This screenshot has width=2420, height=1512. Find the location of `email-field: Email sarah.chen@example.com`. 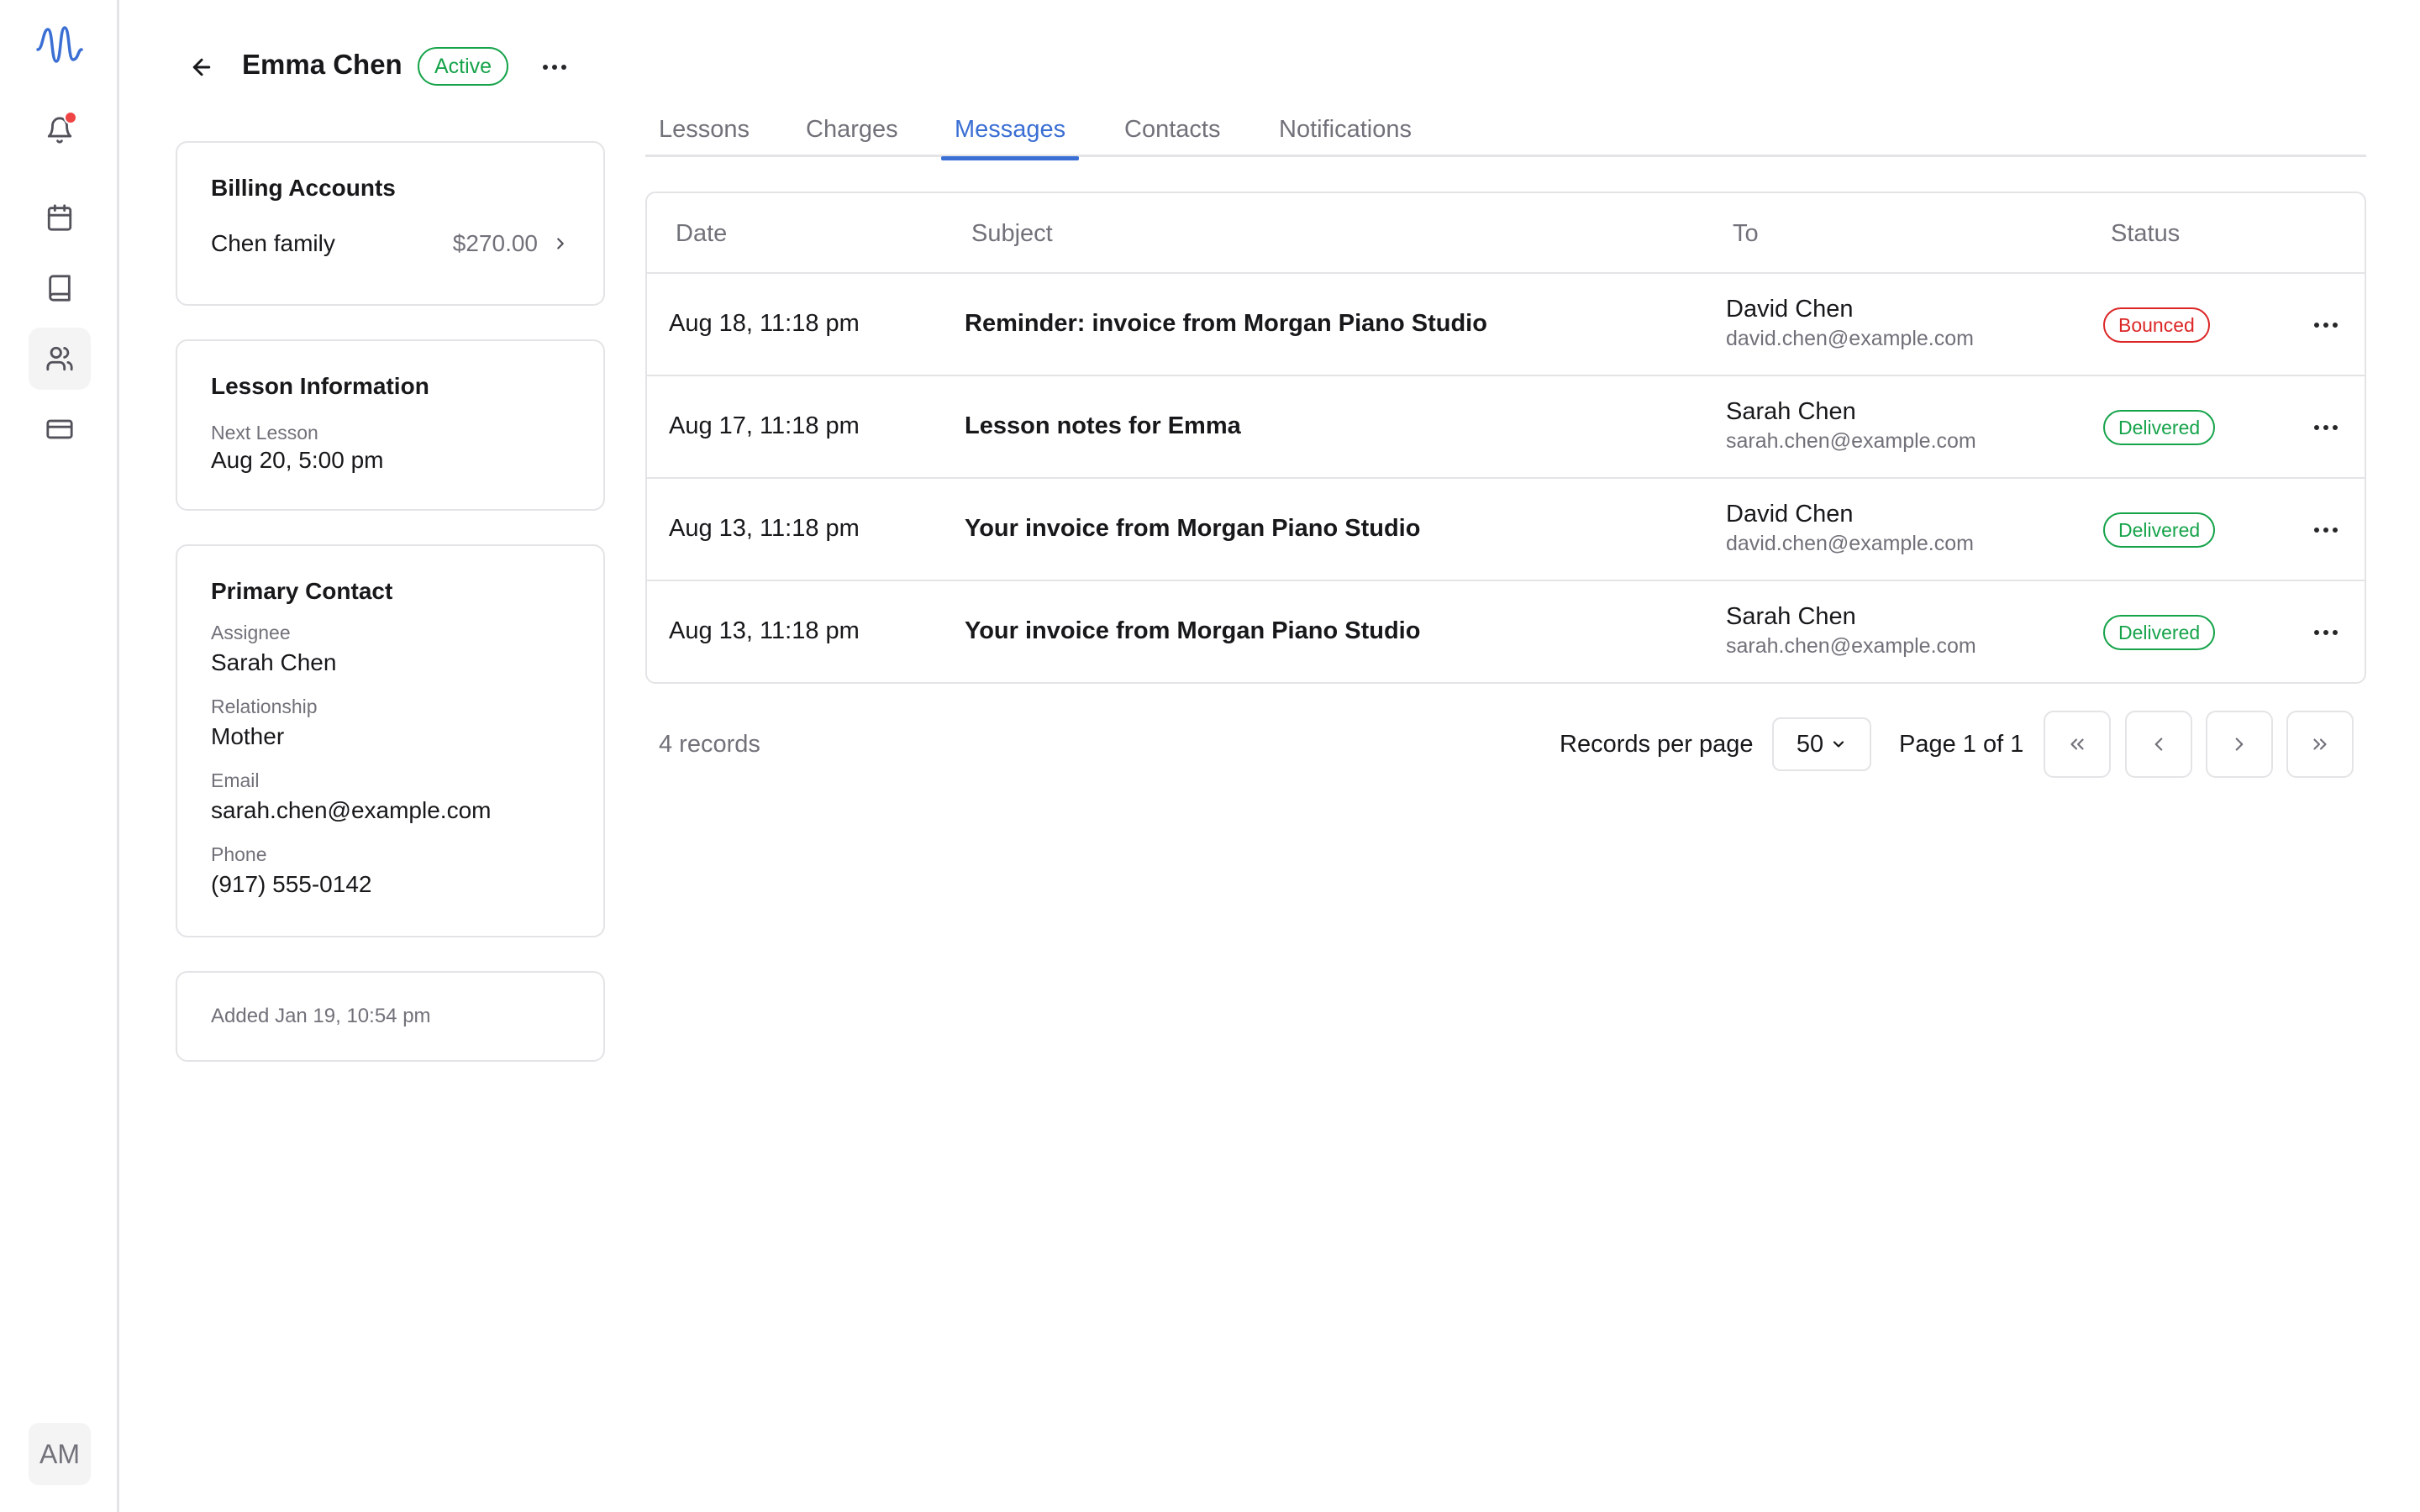

email-field: Email sarah.chen@example.com is located at coordinates (351, 796).